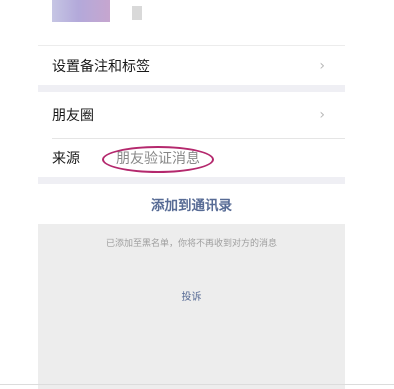 Image resolution: width=394 pixels, height=389 pixels. What do you see at coordinates (191, 244) in the screenshot?
I see `blacklist-notice: 已添加至黑名单，你将不再收到对方的消息` at bounding box center [191, 244].